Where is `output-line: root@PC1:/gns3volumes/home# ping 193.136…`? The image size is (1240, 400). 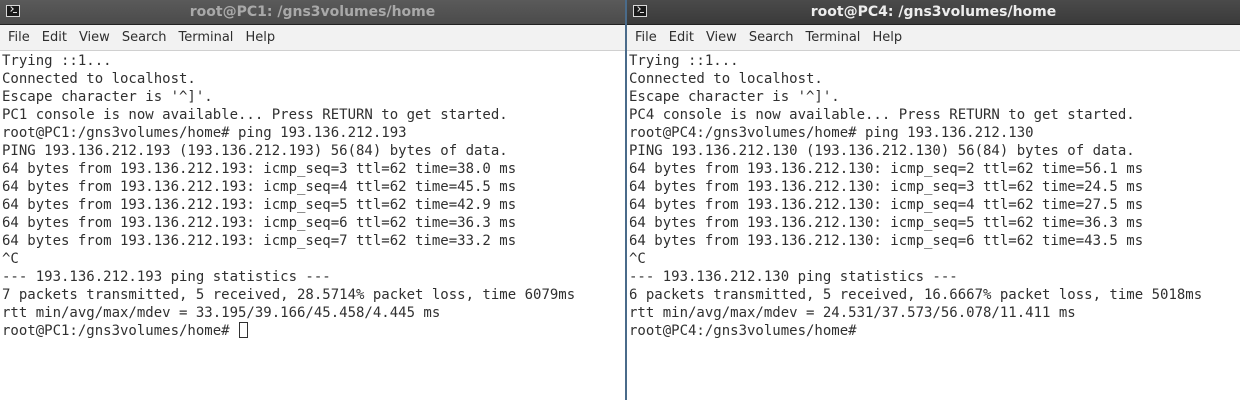
output-line: root@PC1:/gns3volumes/home# ping 193.136… is located at coordinates (204, 133).